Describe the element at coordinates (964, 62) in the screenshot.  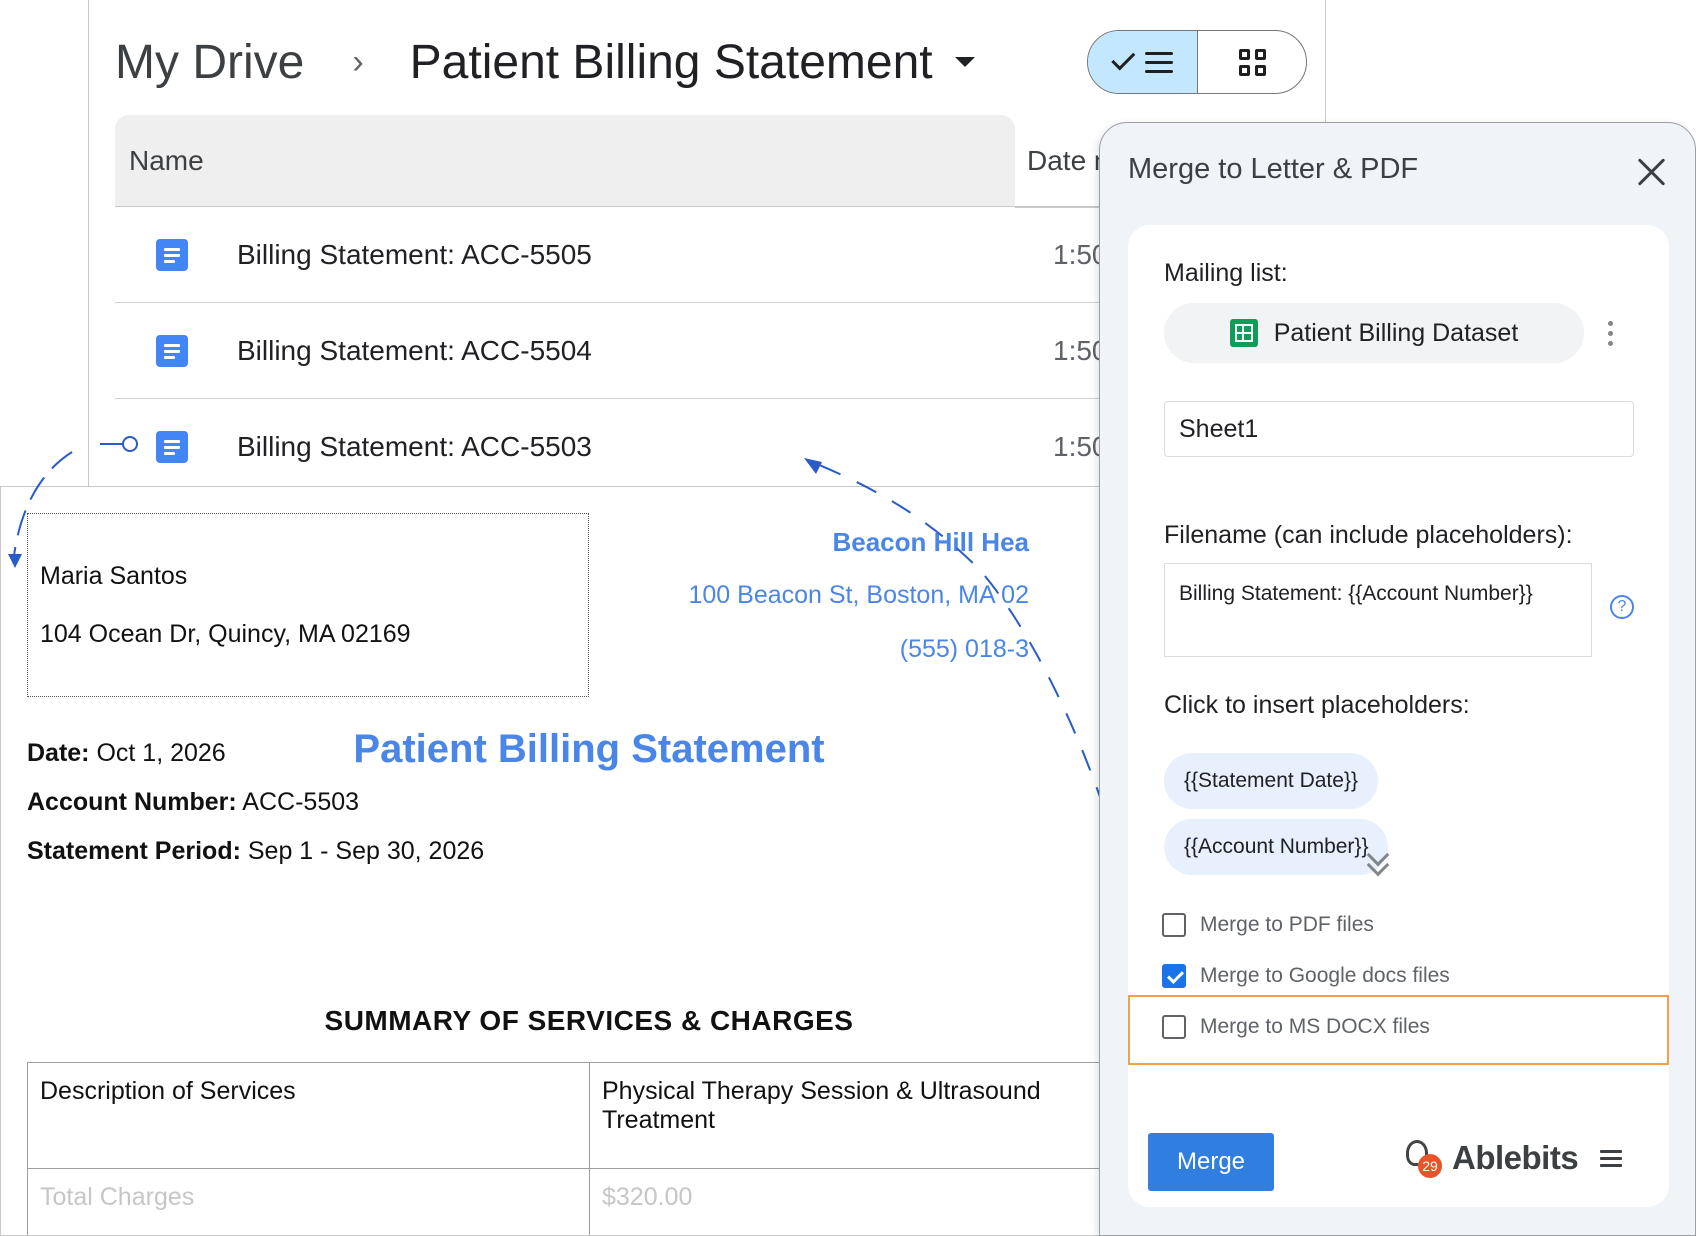
I see `folder-dropdown-caret-icon` at that location.